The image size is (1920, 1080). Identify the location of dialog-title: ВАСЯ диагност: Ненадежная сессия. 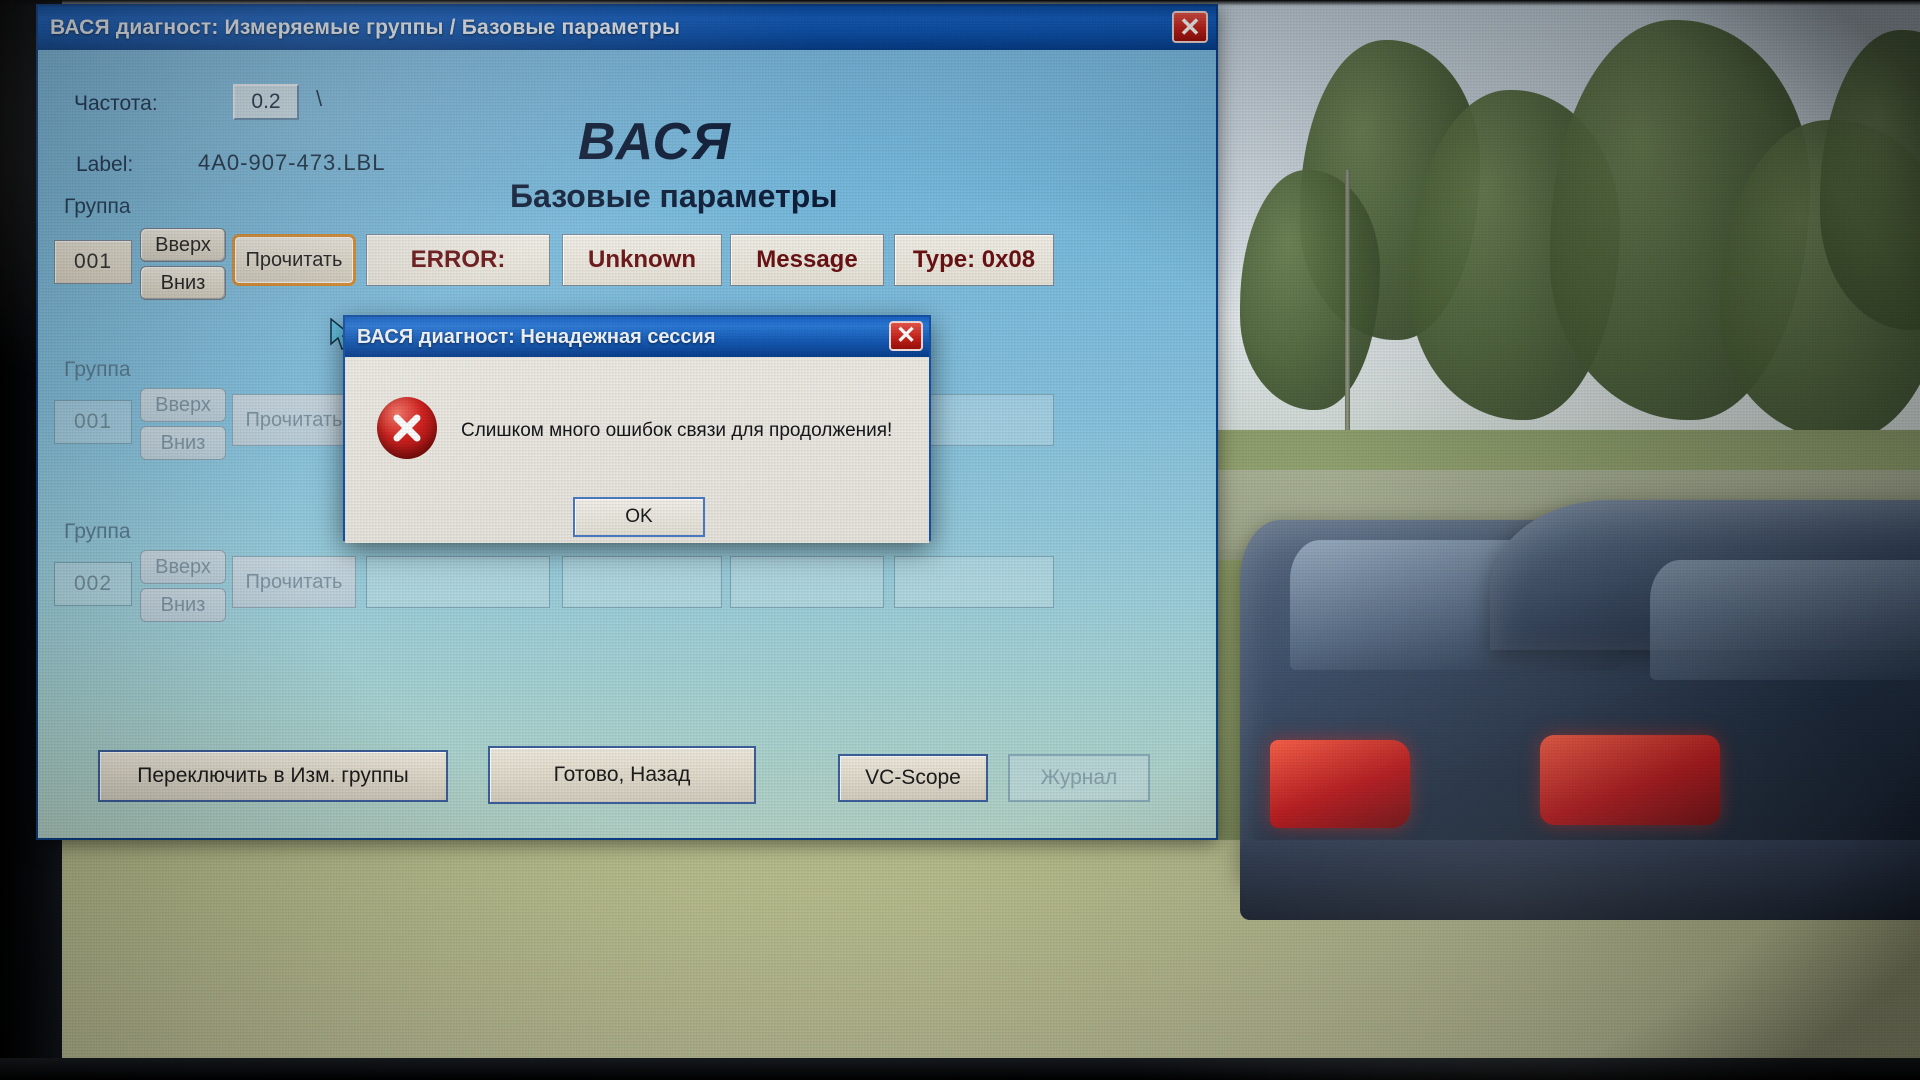
(536, 336).